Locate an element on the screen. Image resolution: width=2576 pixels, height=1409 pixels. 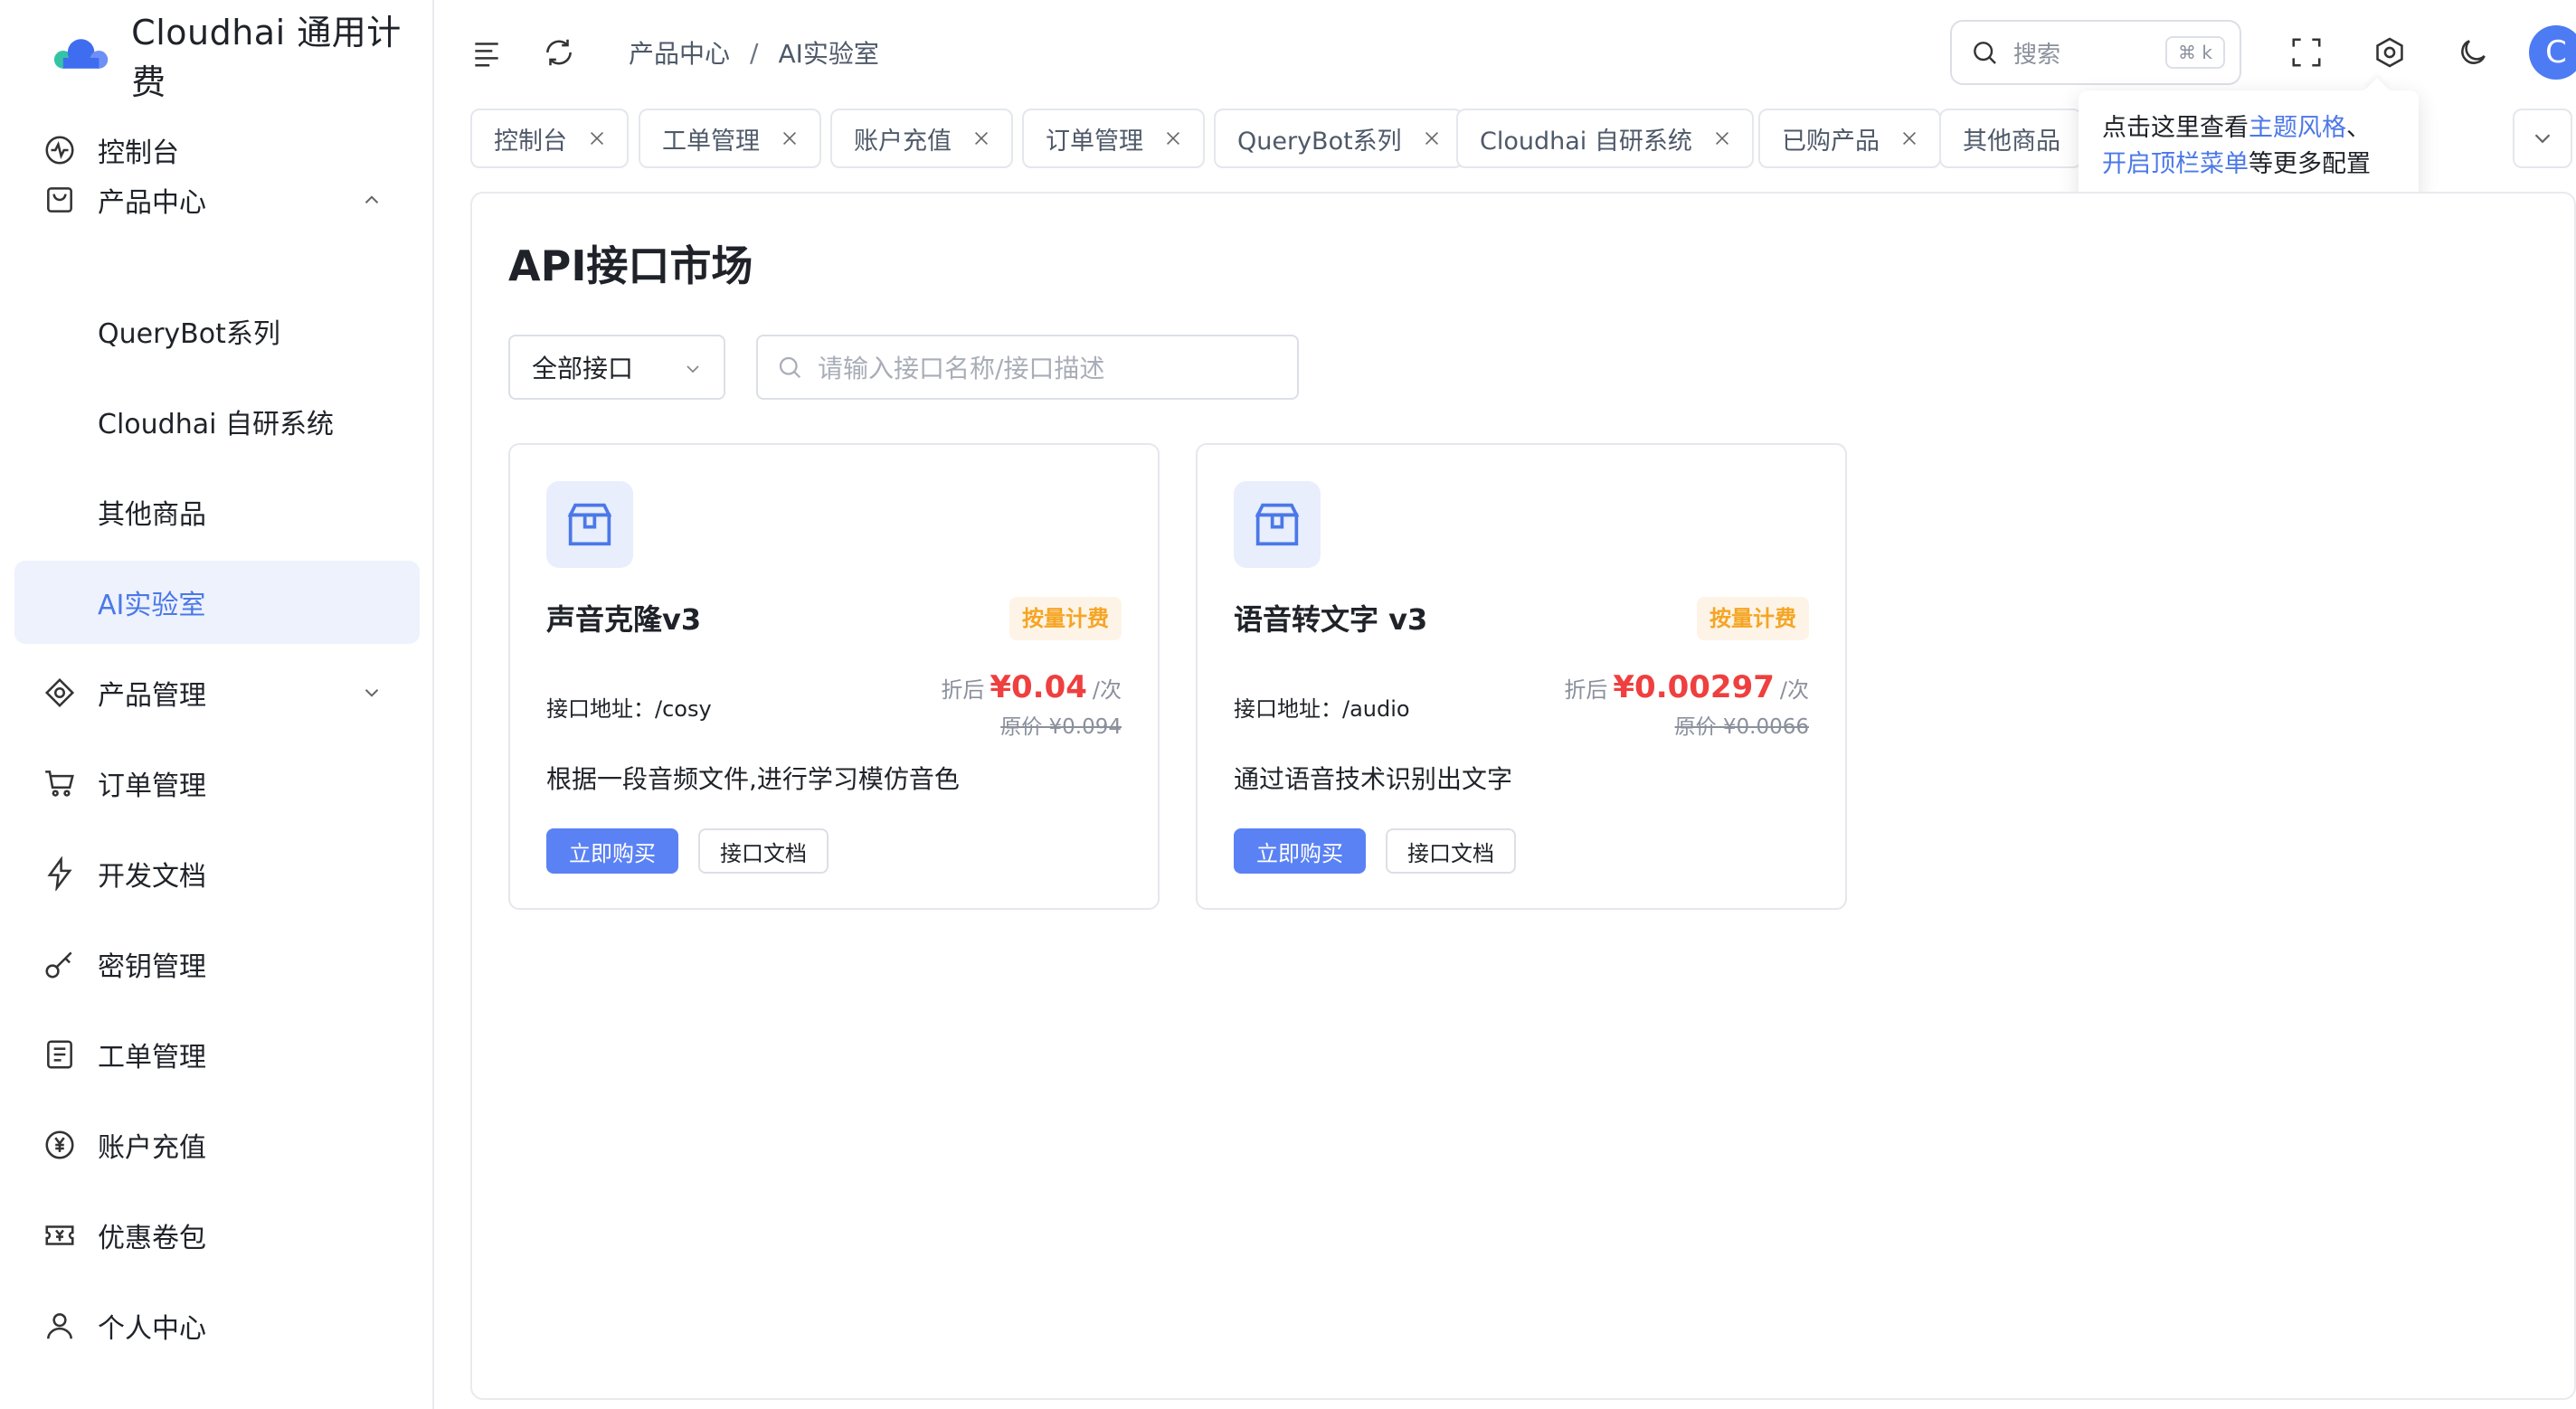
api-address: 接口地址：/audio is located at coordinates (1322, 707).